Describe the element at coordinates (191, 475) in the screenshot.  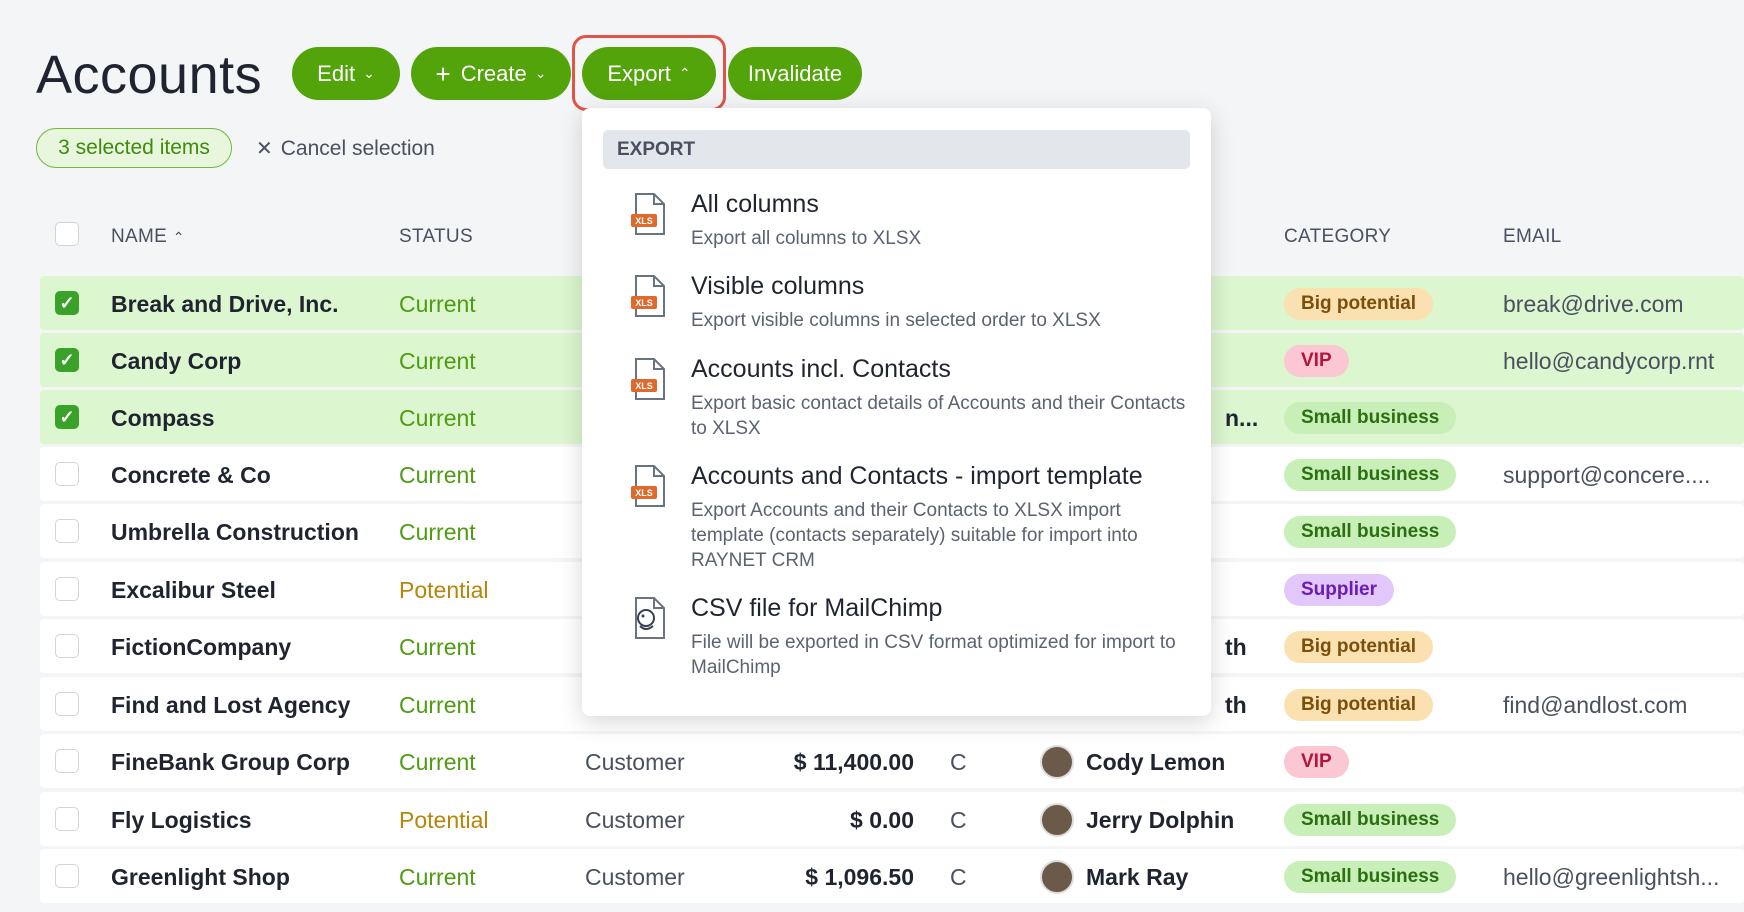
I see `account-name: Concrete & Co` at that location.